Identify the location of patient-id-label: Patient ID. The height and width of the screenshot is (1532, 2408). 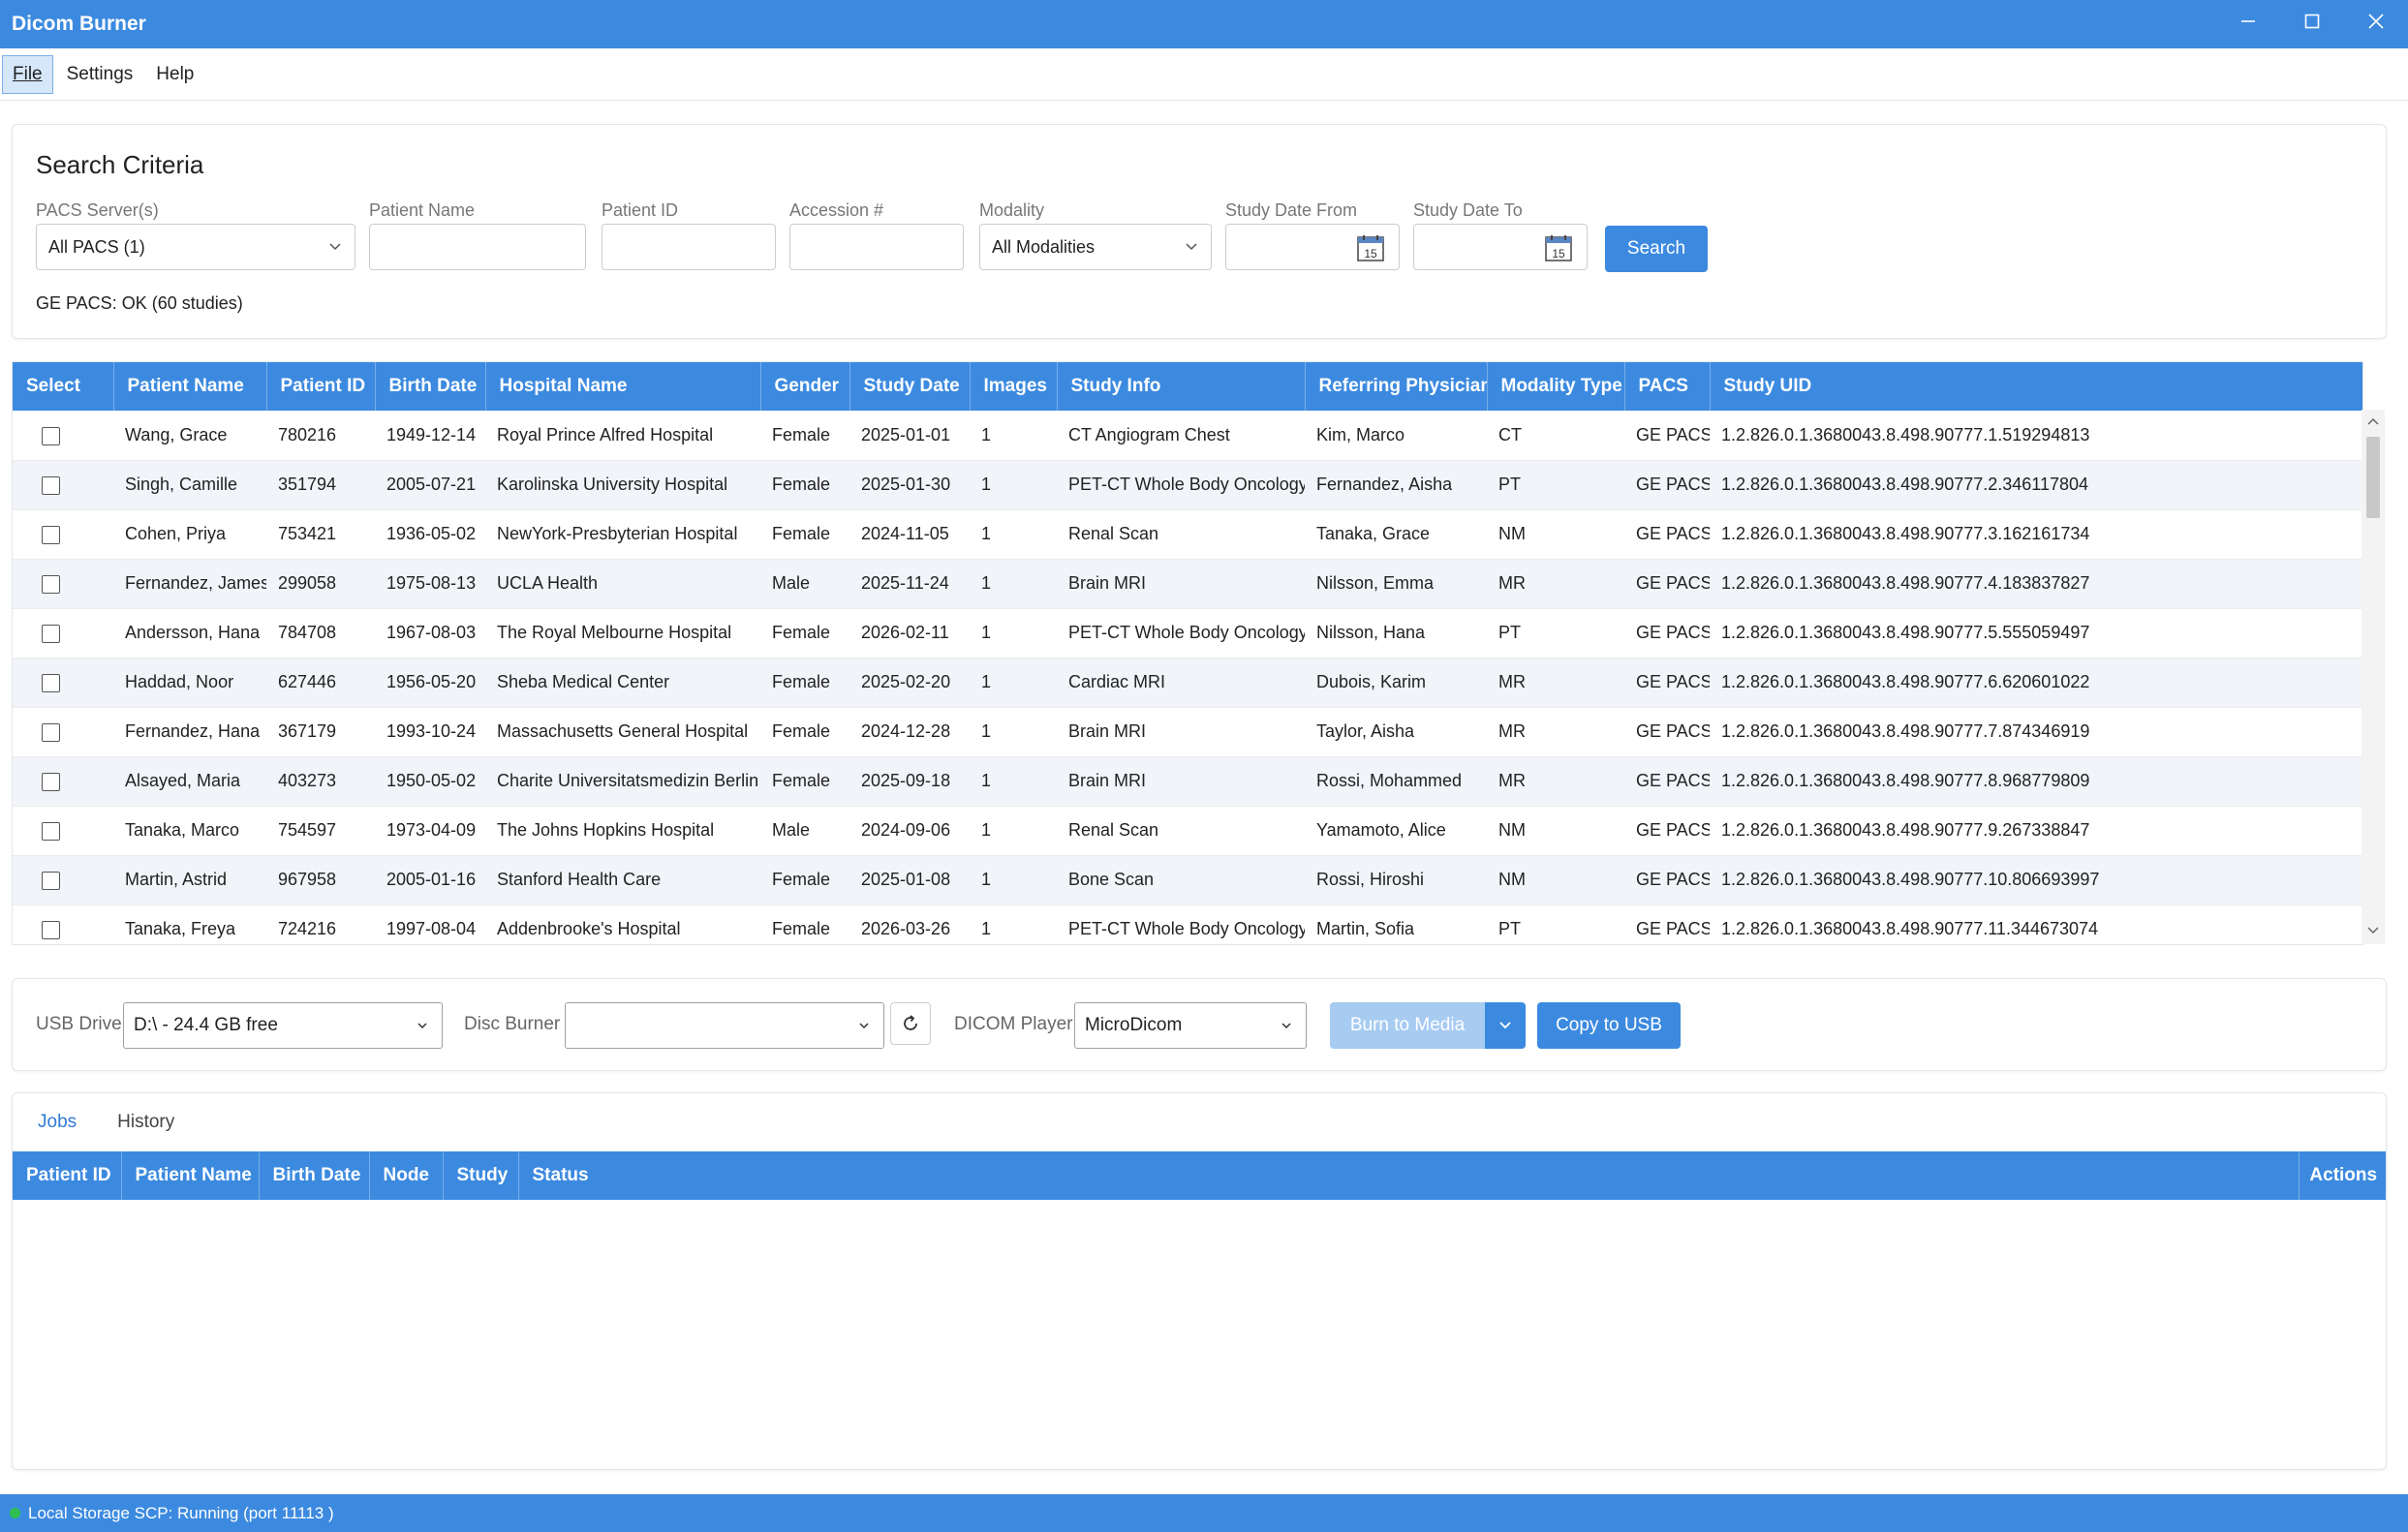
(640, 210).